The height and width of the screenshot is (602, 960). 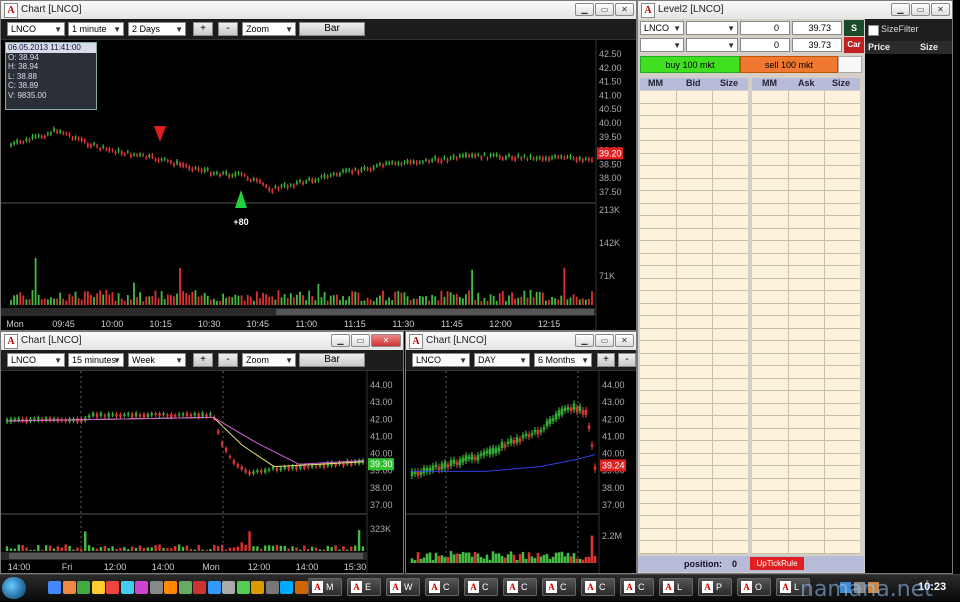 What do you see at coordinates (765, 45) in the screenshot?
I see `quantity-input-2: 0` at bounding box center [765, 45].